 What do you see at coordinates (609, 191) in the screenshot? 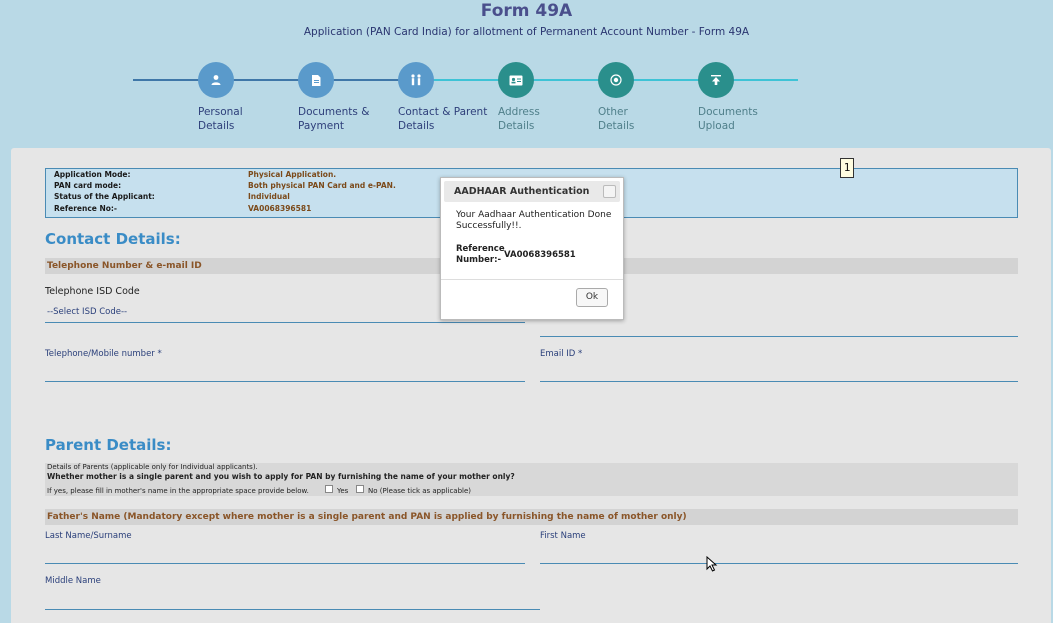
I see `close-icon` at bounding box center [609, 191].